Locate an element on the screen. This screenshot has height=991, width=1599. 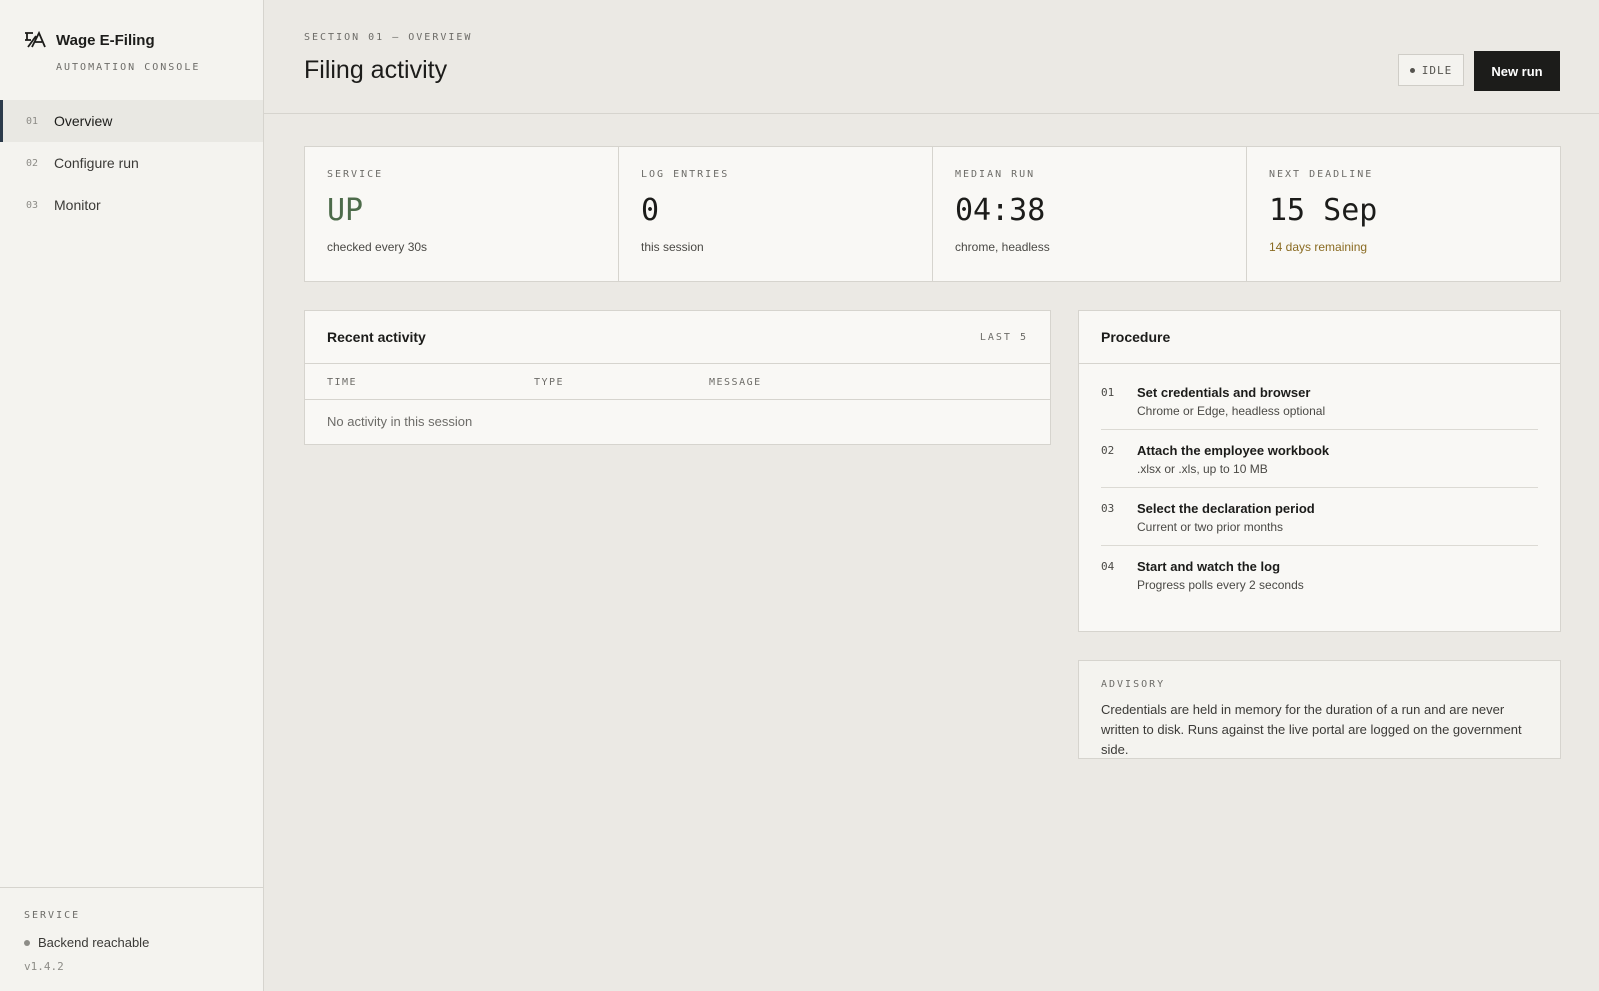
panel-header: Procedure is located at coordinates (1319, 337).